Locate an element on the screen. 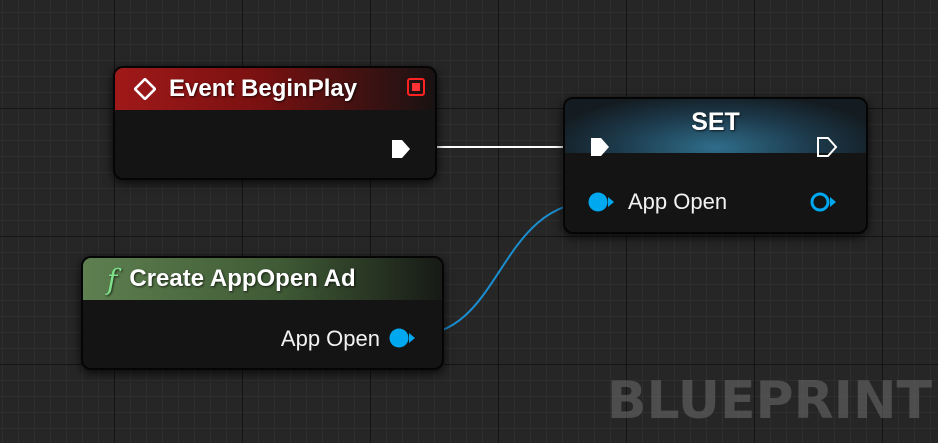 The width and height of the screenshot is (938, 443). event-beginplay-header: Event BeginPlay is located at coordinates (275, 89).